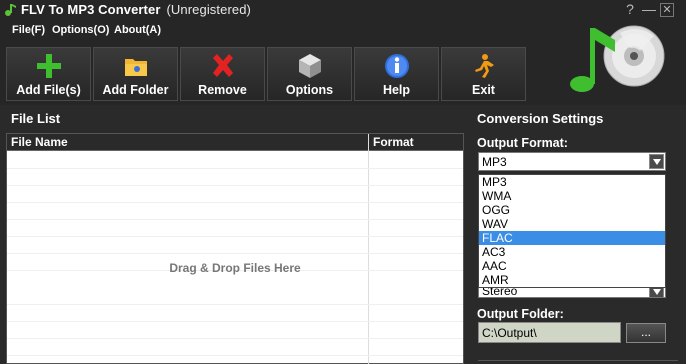 This screenshot has width=686, height=364. Describe the element at coordinates (667, 10) in the screenshot. I see `close-button: ✕` at that location.